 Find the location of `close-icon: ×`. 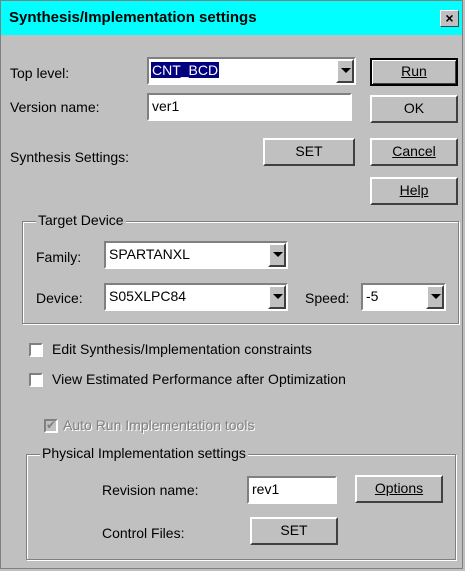

close-icon: × is located at coordinates (449, 18).